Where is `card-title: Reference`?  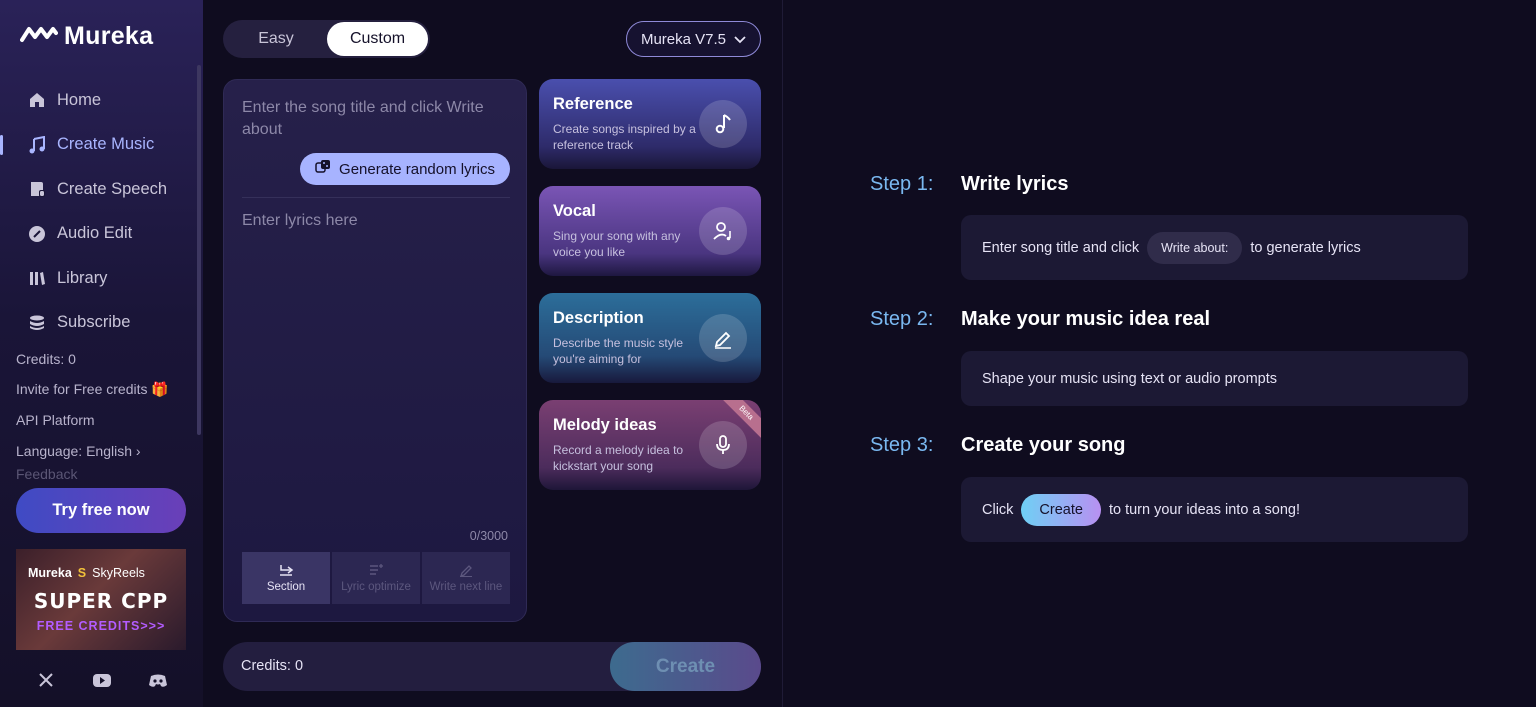 card-title: Reference is located at coordinates (593, 104).